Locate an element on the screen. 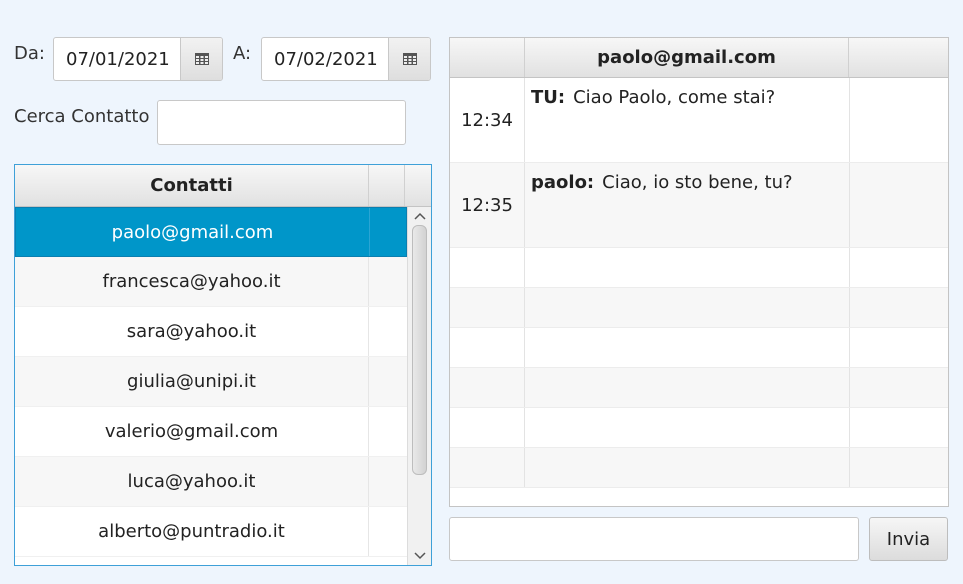  to-date-picker: 07/02/2021 is located at coordinates (346, 59).